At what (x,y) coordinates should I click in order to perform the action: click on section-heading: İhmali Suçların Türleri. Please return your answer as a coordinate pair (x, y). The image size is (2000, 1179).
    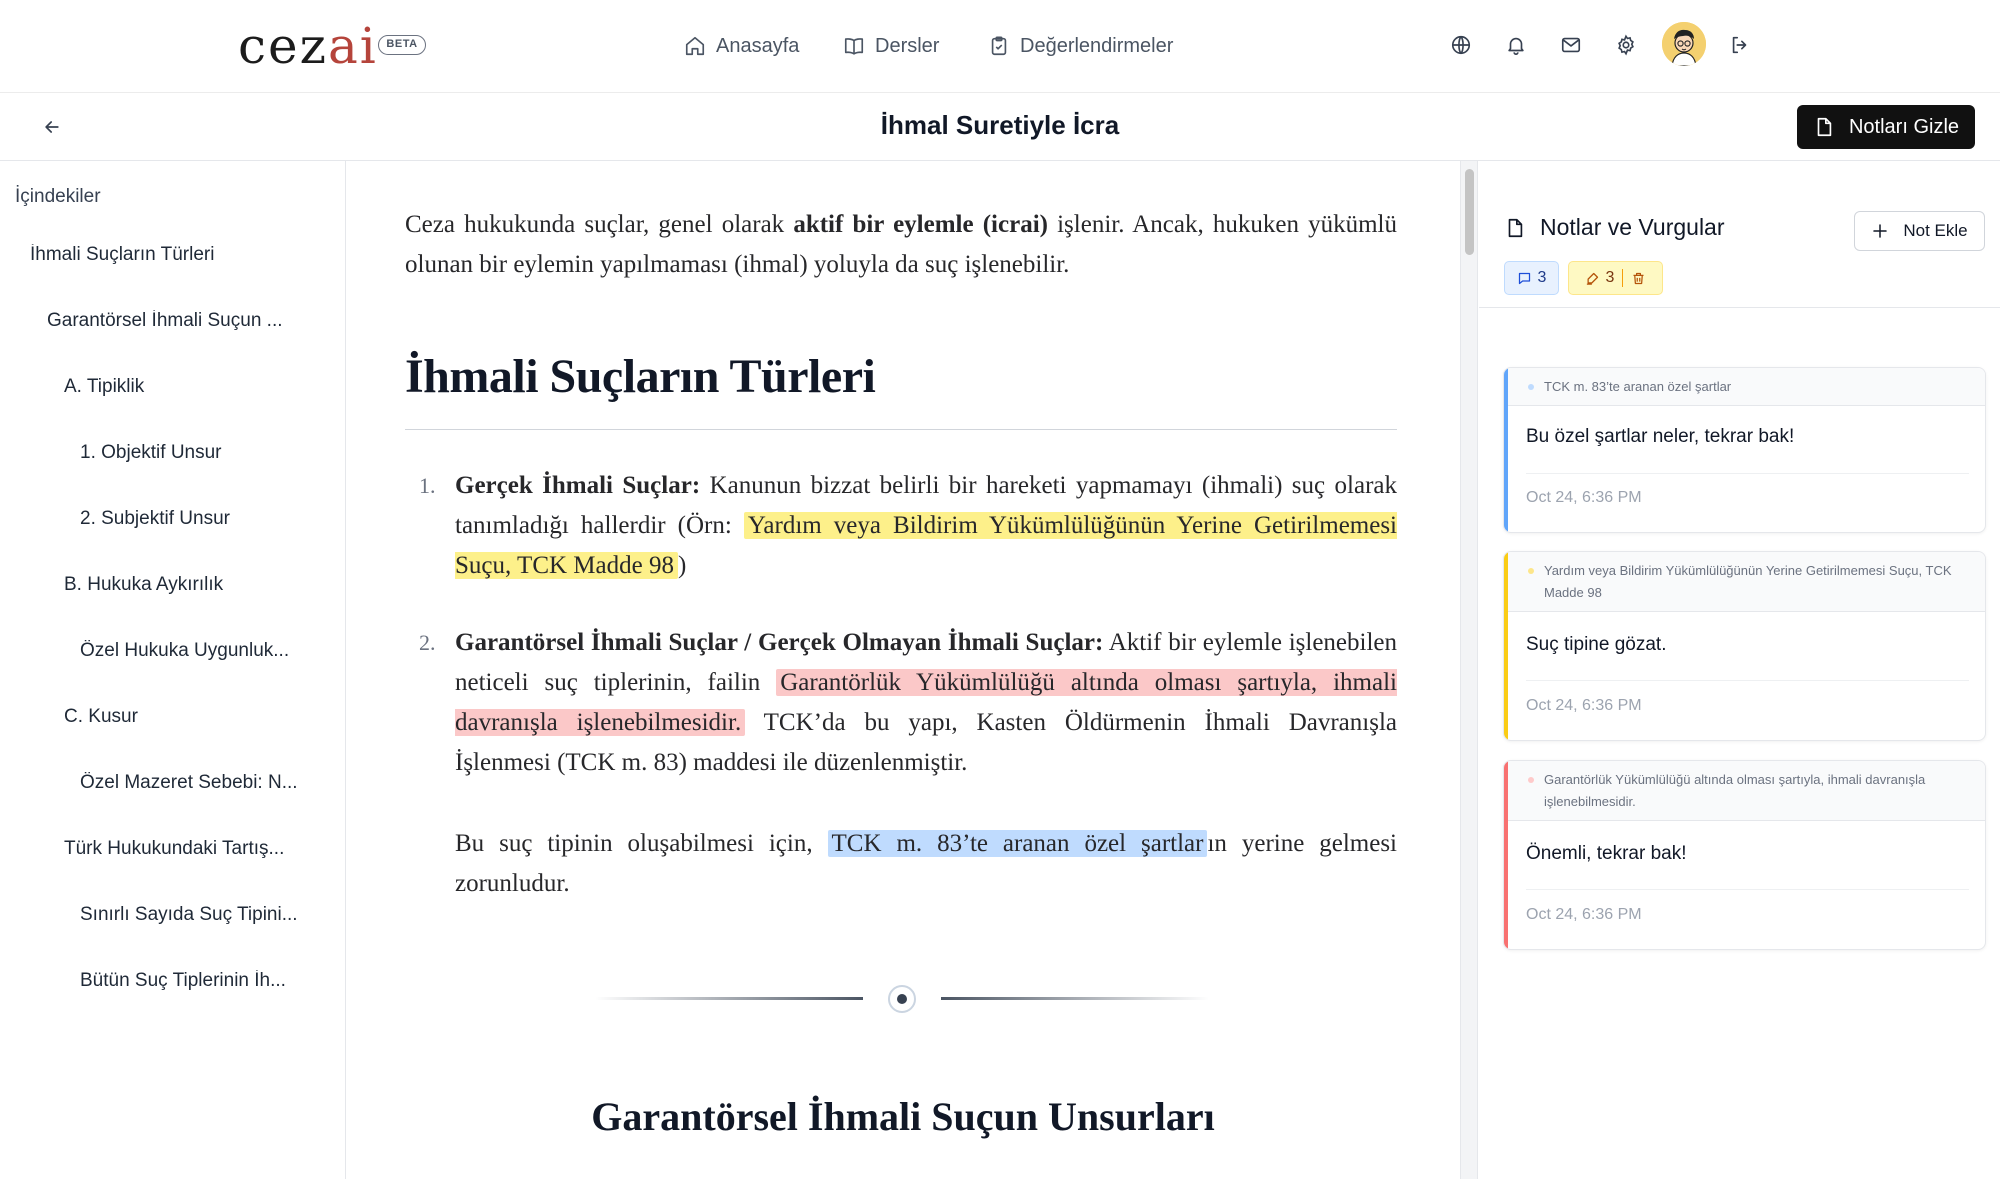
    Looking at the image, I should click on (640, 376).